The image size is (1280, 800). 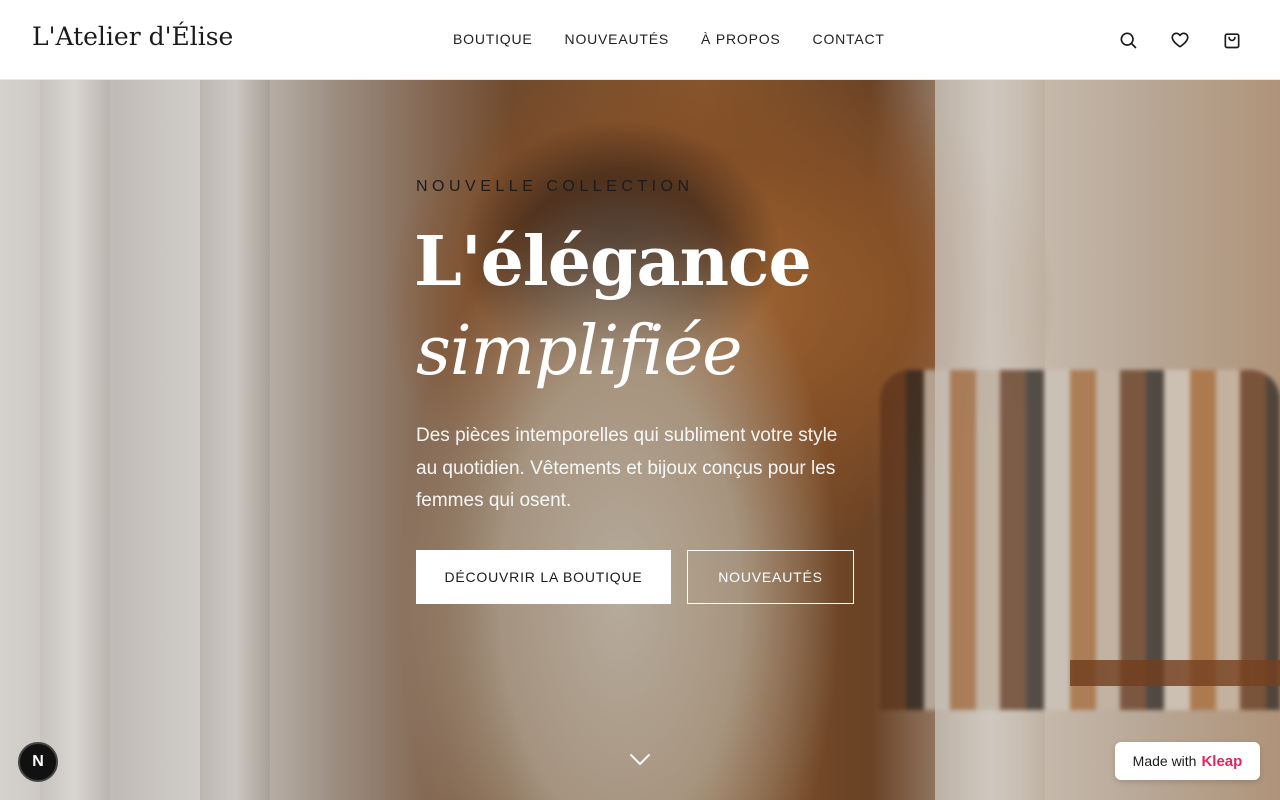 What do you see at coordinates (770, 577) in the screenshot?
I see `new-arrivals-button: NOUVEAUTÉS` at bounding box center [770, 577].